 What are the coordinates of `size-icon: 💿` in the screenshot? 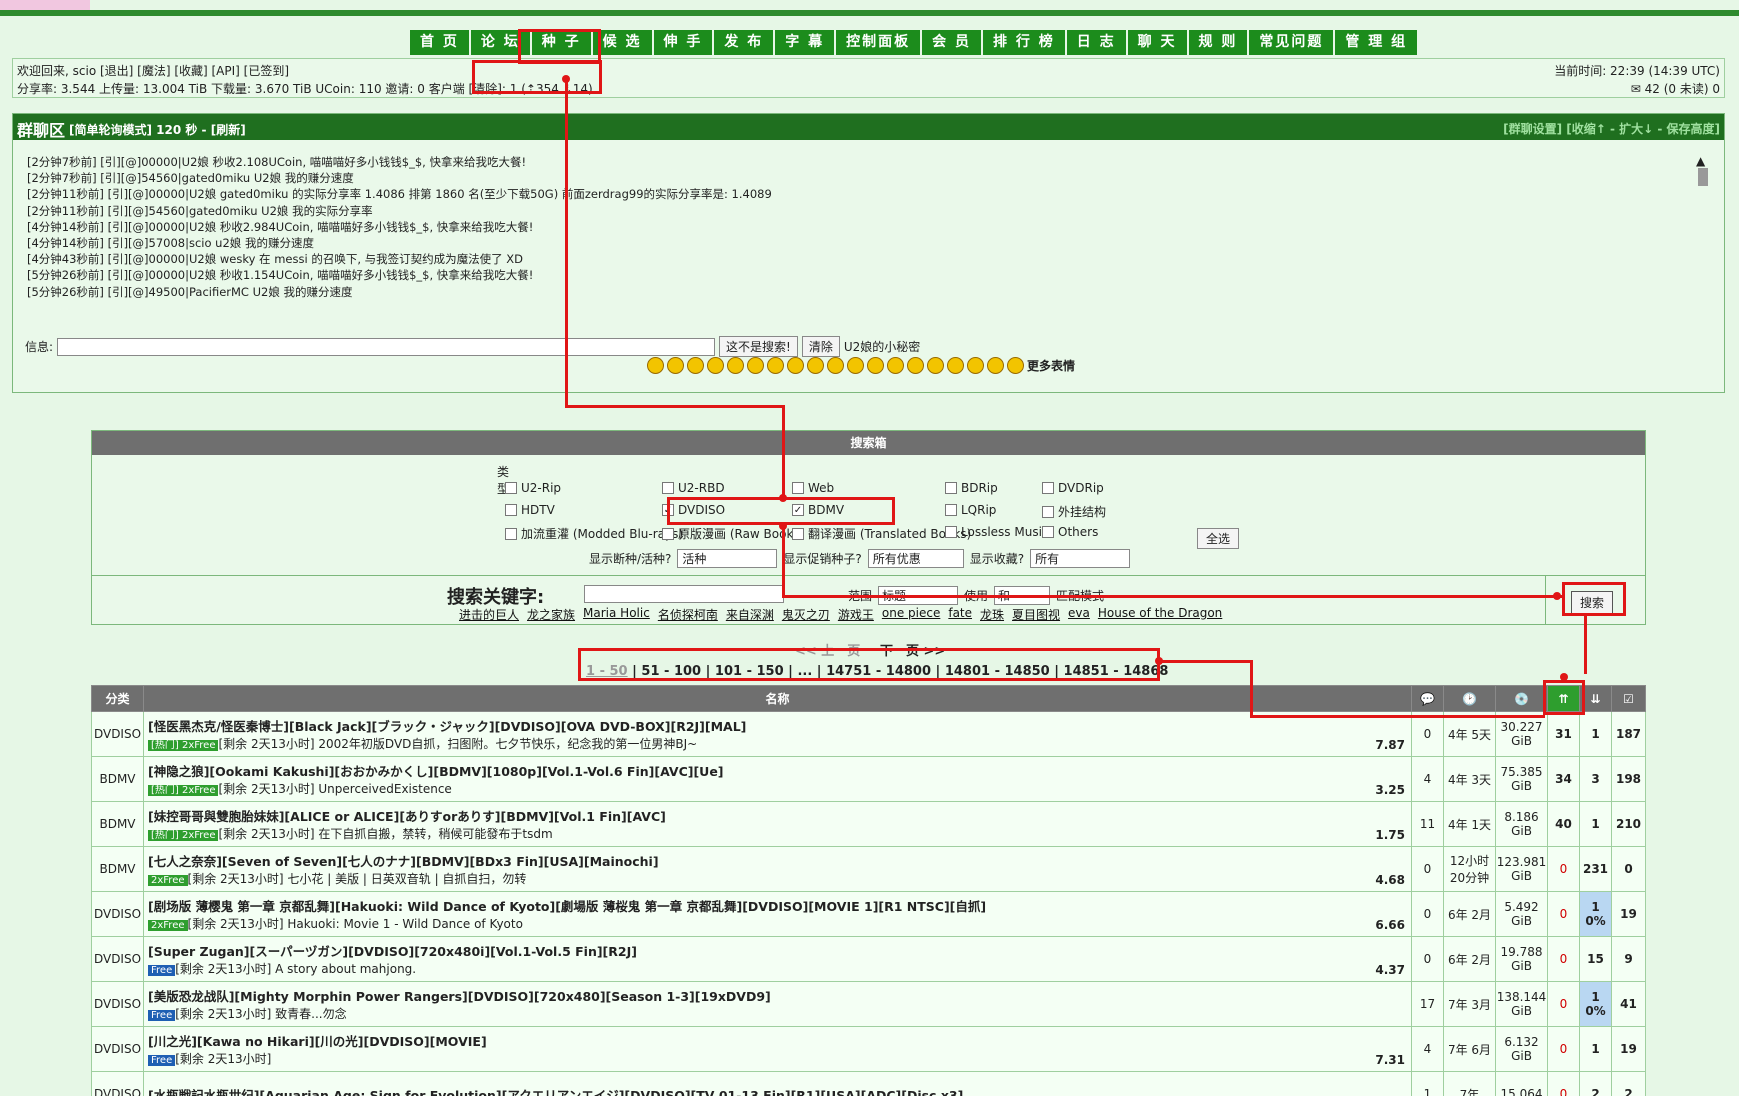 It's located at (1521, 698).